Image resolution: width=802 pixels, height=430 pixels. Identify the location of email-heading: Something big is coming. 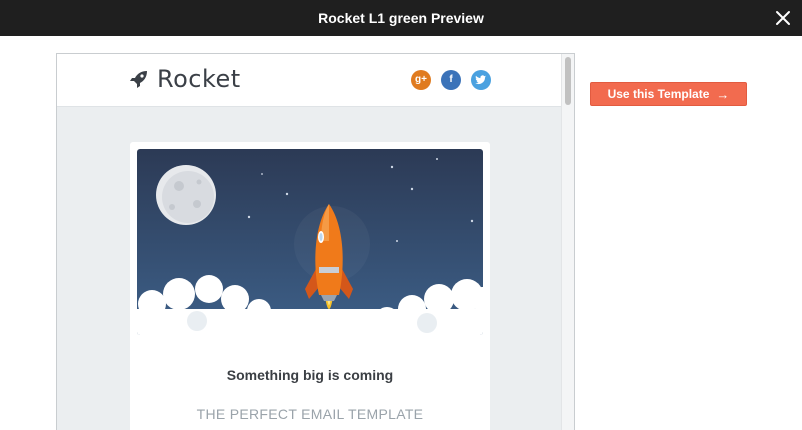
(310, 375).